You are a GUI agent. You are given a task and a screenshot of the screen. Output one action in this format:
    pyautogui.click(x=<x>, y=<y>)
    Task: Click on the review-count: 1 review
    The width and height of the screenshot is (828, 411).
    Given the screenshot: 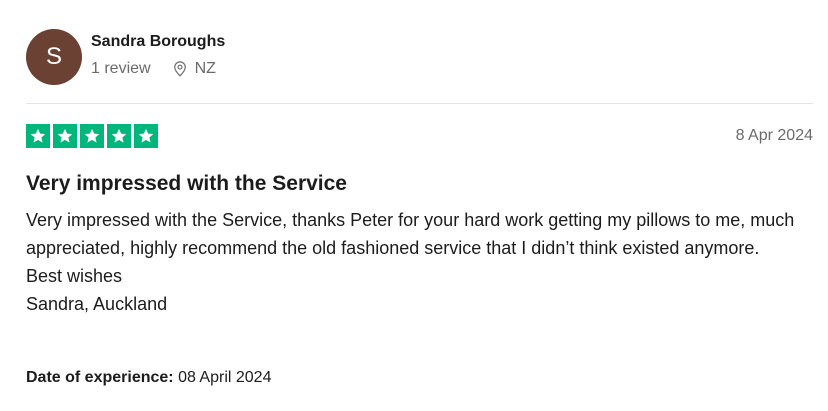 What is the action you would take?
    pyautogui.click(x=121, y=68)
    